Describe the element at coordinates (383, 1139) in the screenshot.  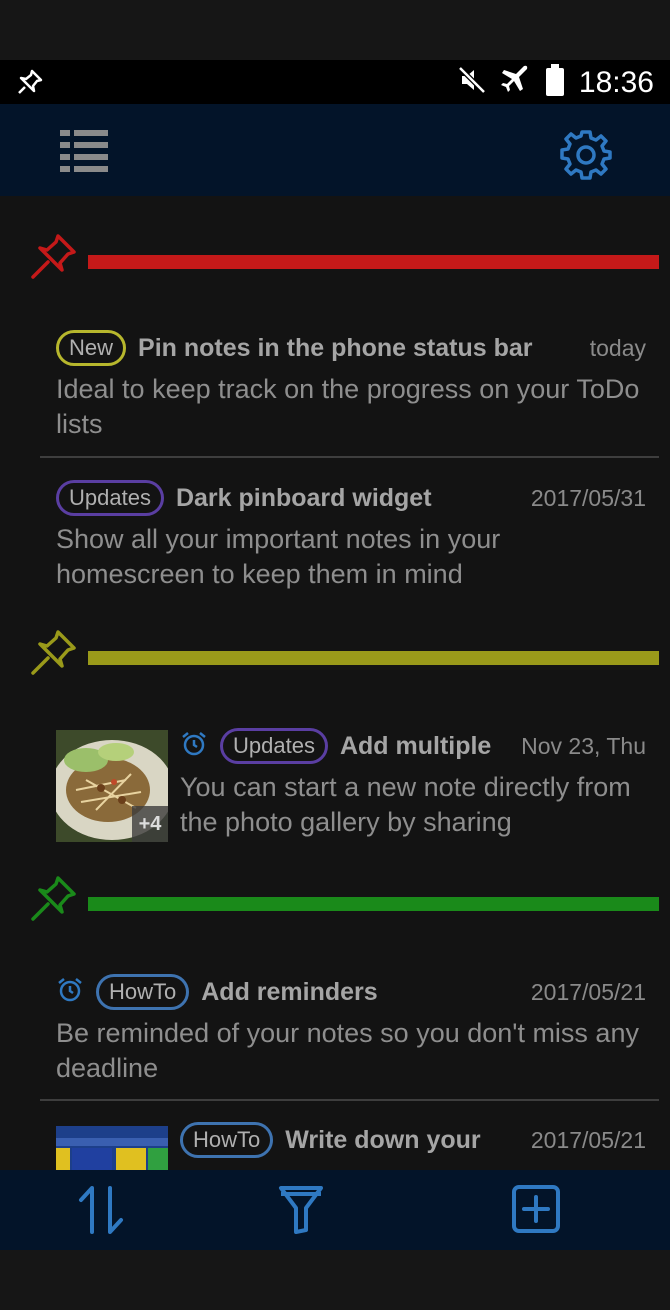
I see `note-title: Write down your` at that location.